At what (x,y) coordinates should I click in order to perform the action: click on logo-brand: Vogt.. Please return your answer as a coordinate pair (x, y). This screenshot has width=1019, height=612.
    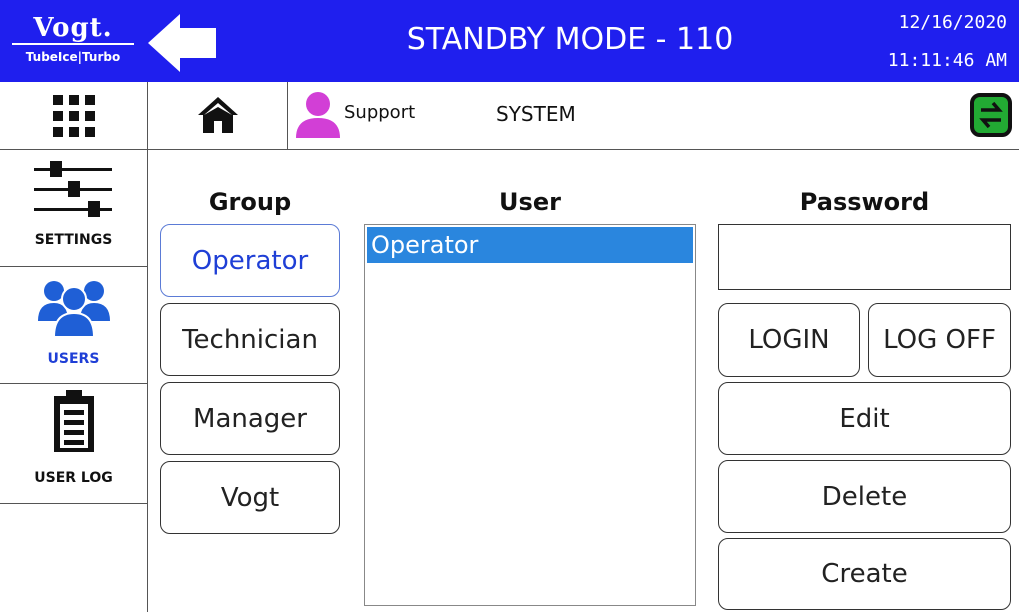
    Looking at the image, I should click on (73, 28).